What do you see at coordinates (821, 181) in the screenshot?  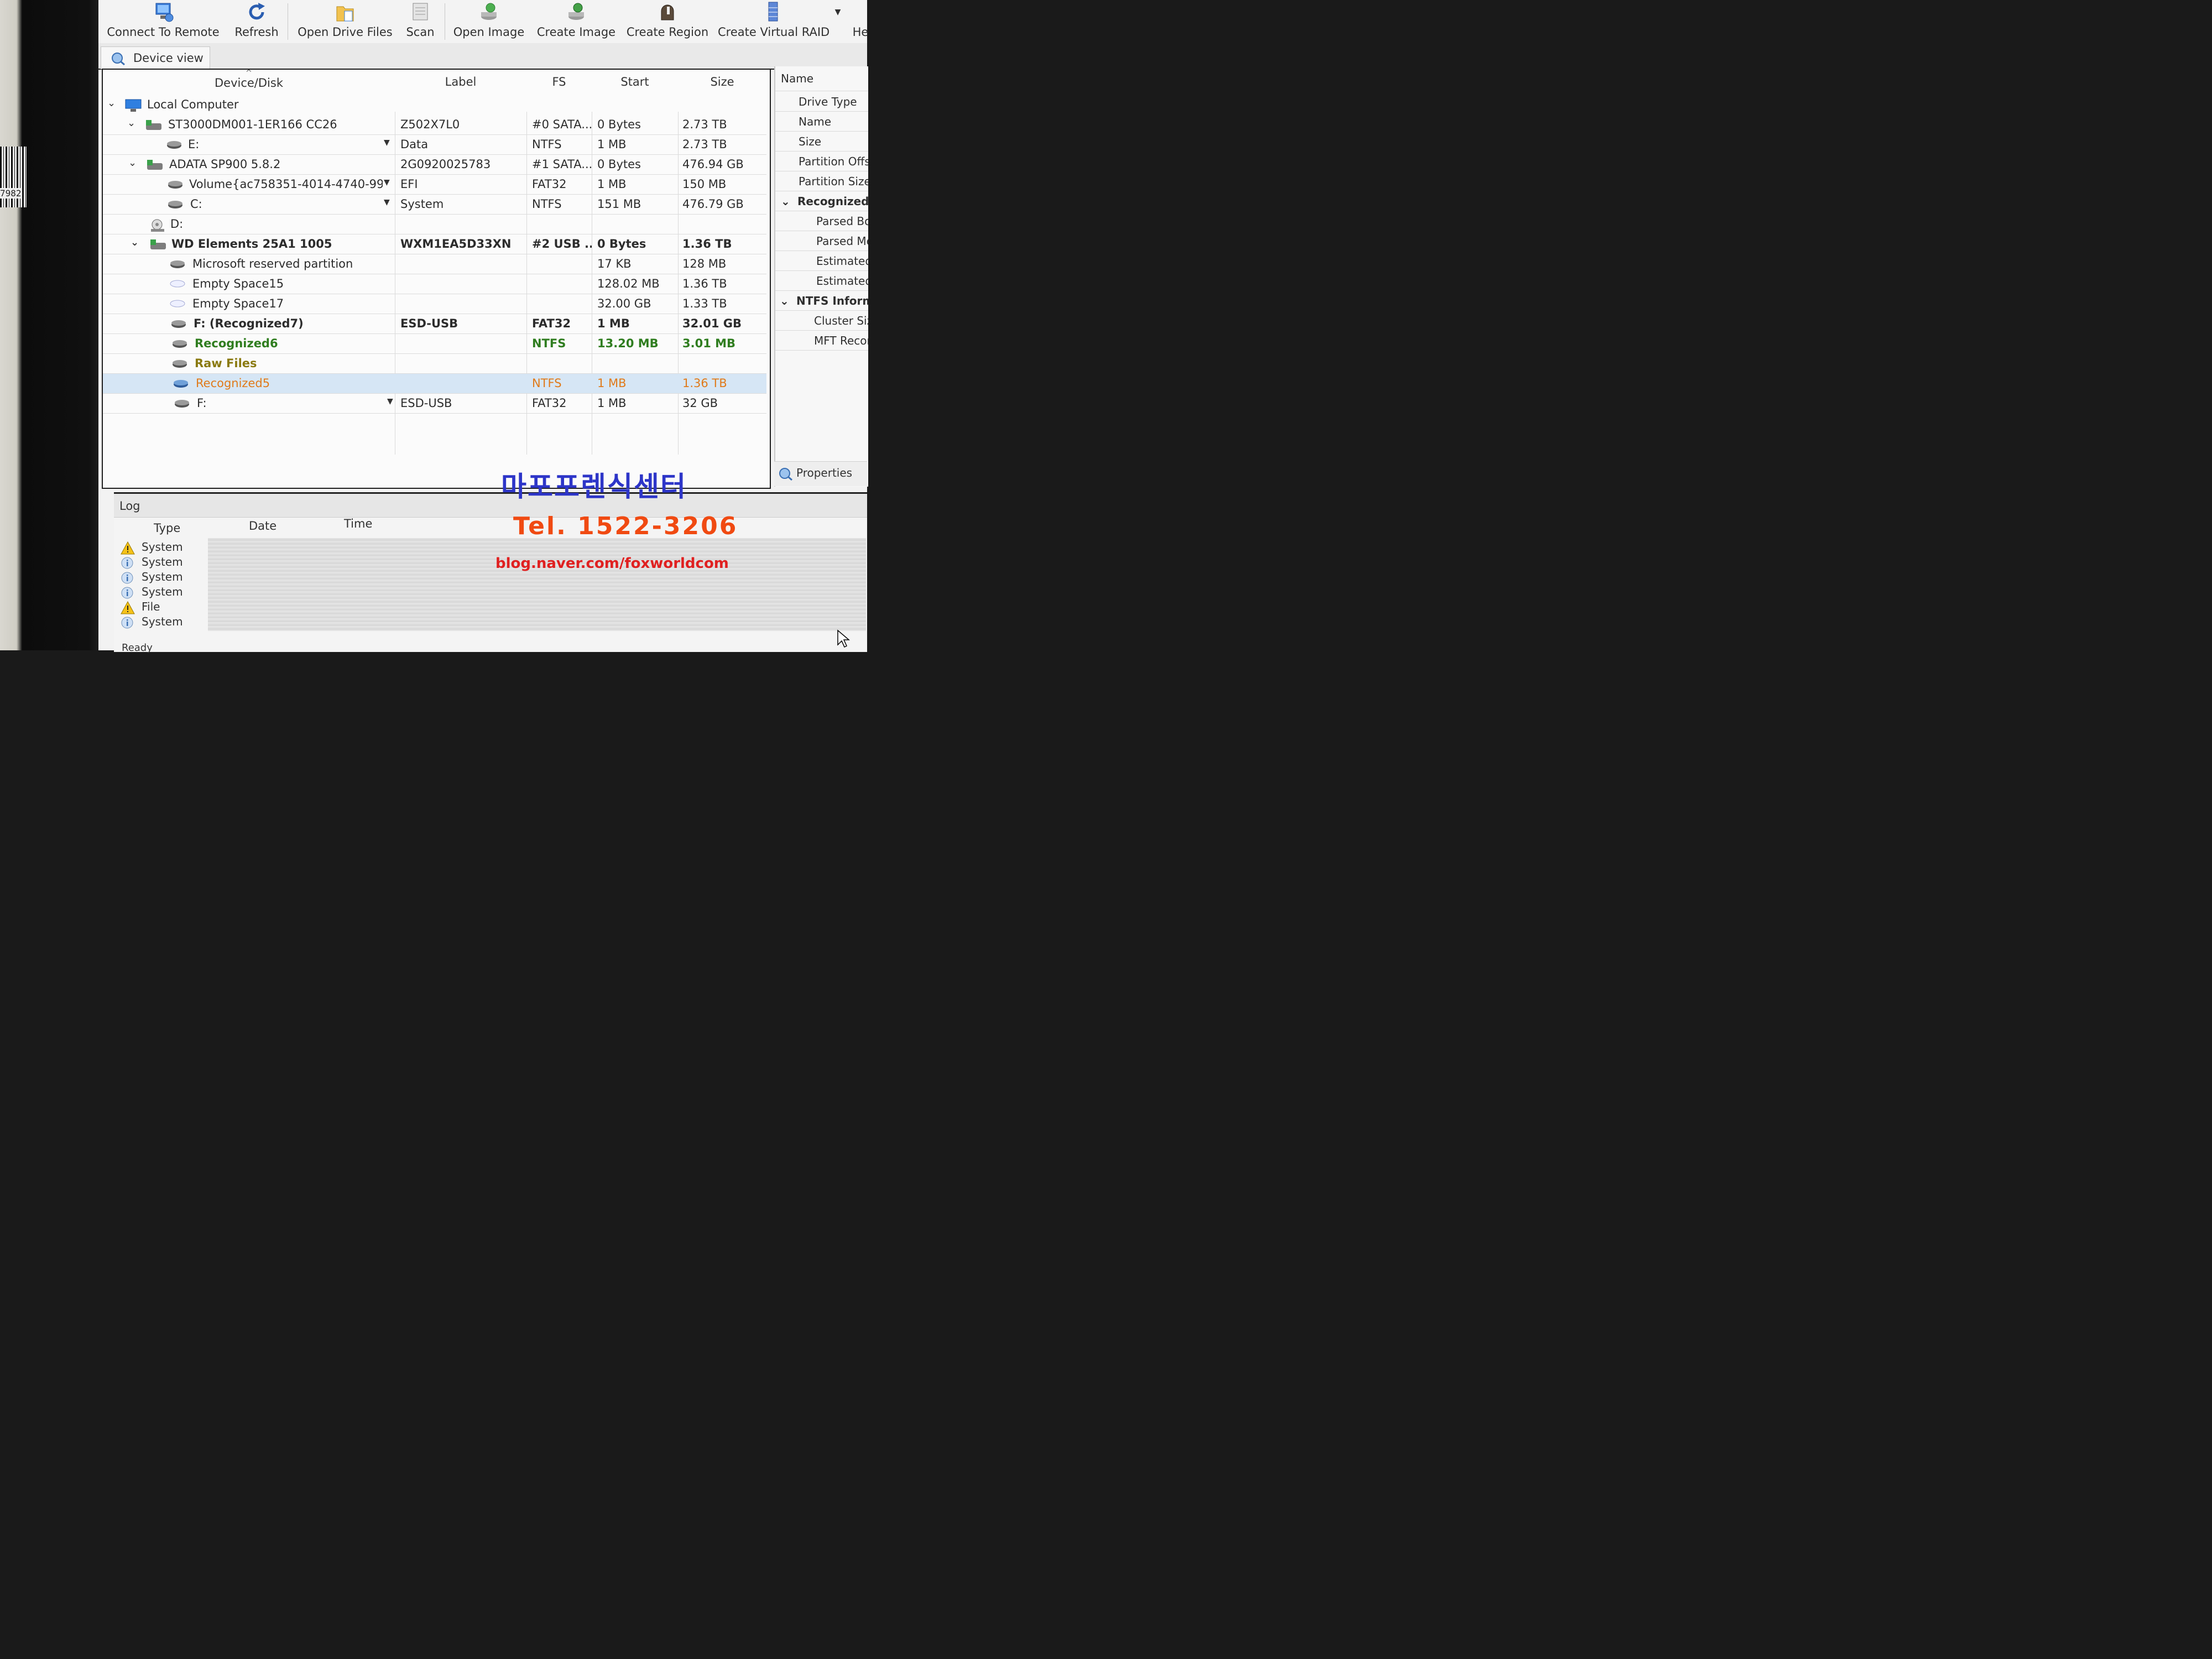 I see `property-row: Partition Size` at bounding box center [821, 181].